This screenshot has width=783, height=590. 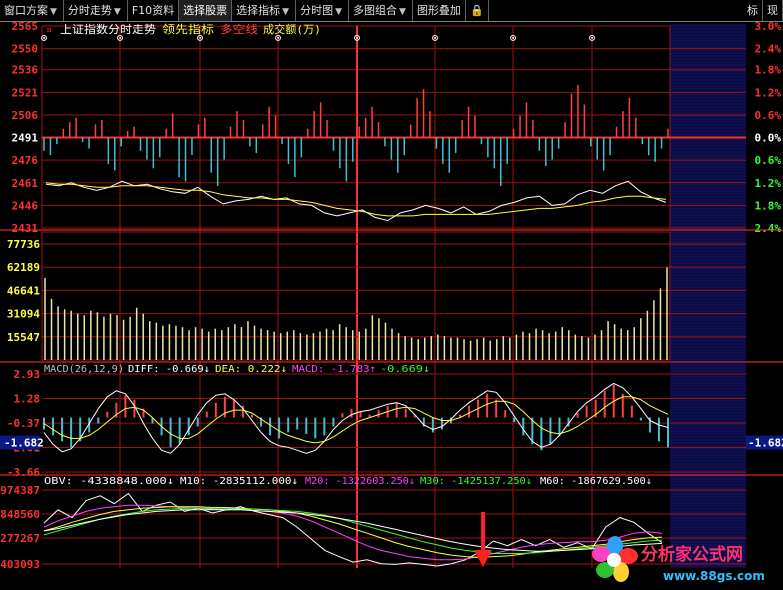 What do you see at coordinates (27, 399) in the screenshot?
I see `macd-tick-label: 1.28` at bounding box center [27, 399].